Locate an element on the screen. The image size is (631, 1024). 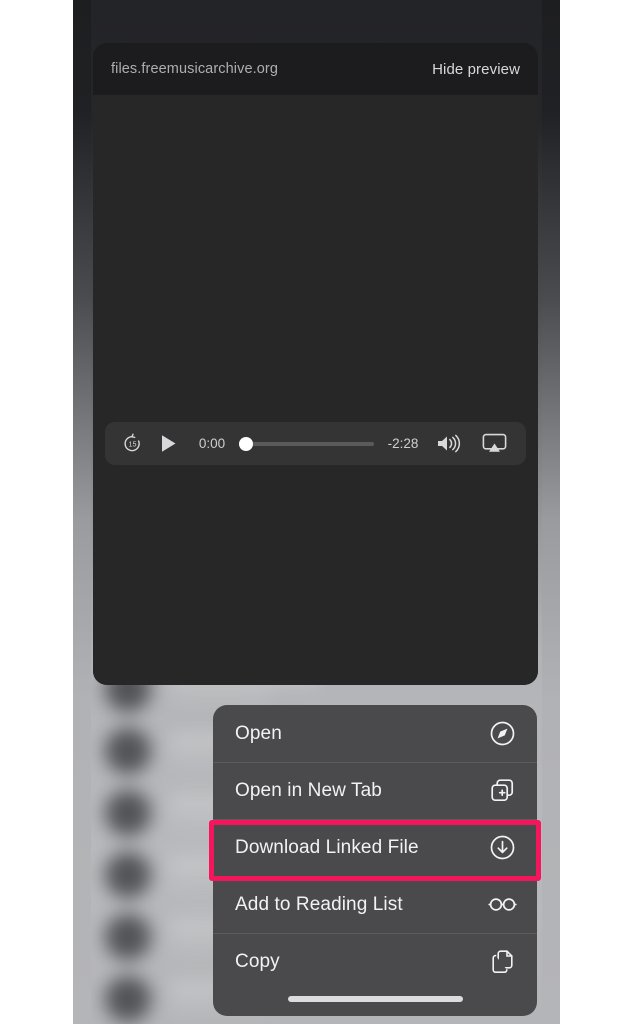
elapsed-time-label: 0:00 is located at coordinates (212, 443).